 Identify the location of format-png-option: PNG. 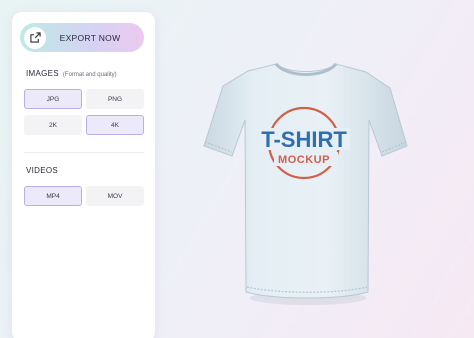
(115, 99).